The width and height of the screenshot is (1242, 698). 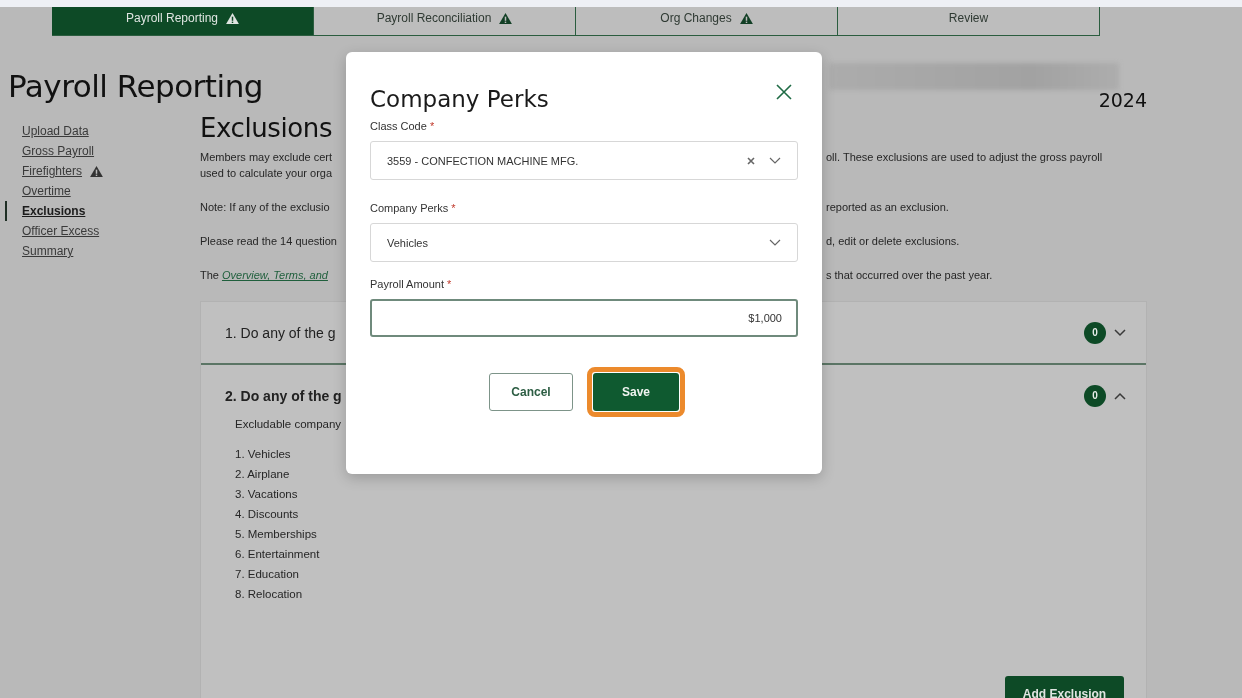 What do you see at coordinates (1122, 100) in the screenshot?
I see `year-label: 2024` at bounding box center [1122, 100].